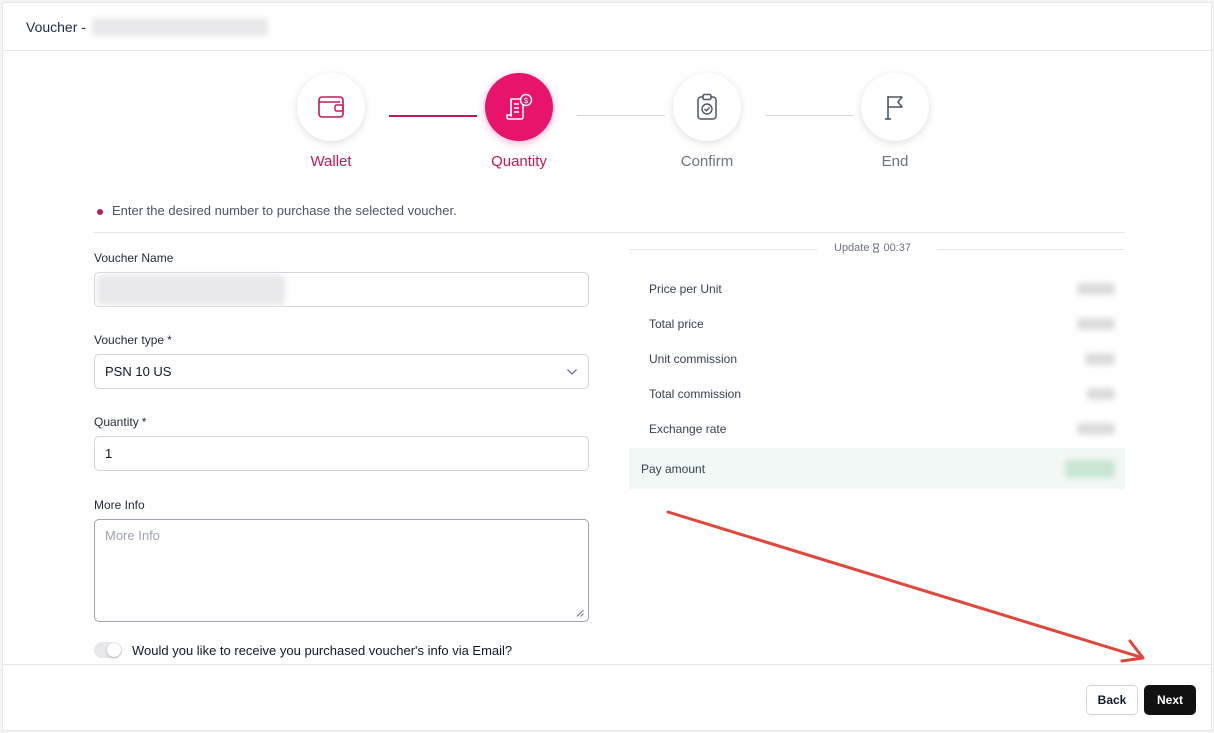  I want to click on next-button: Next, so click(1170, 700).